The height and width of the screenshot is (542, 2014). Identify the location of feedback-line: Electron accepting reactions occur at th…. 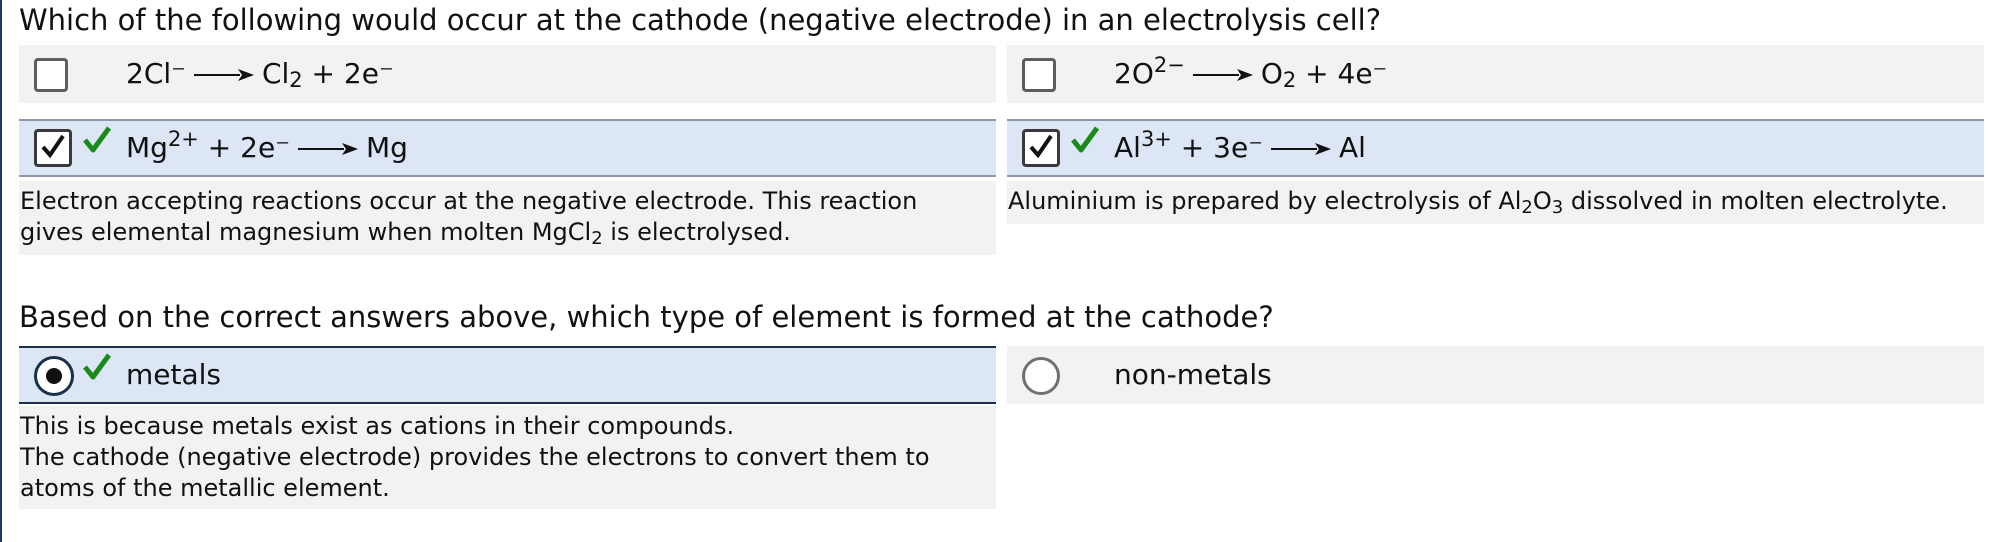
(469, 201).